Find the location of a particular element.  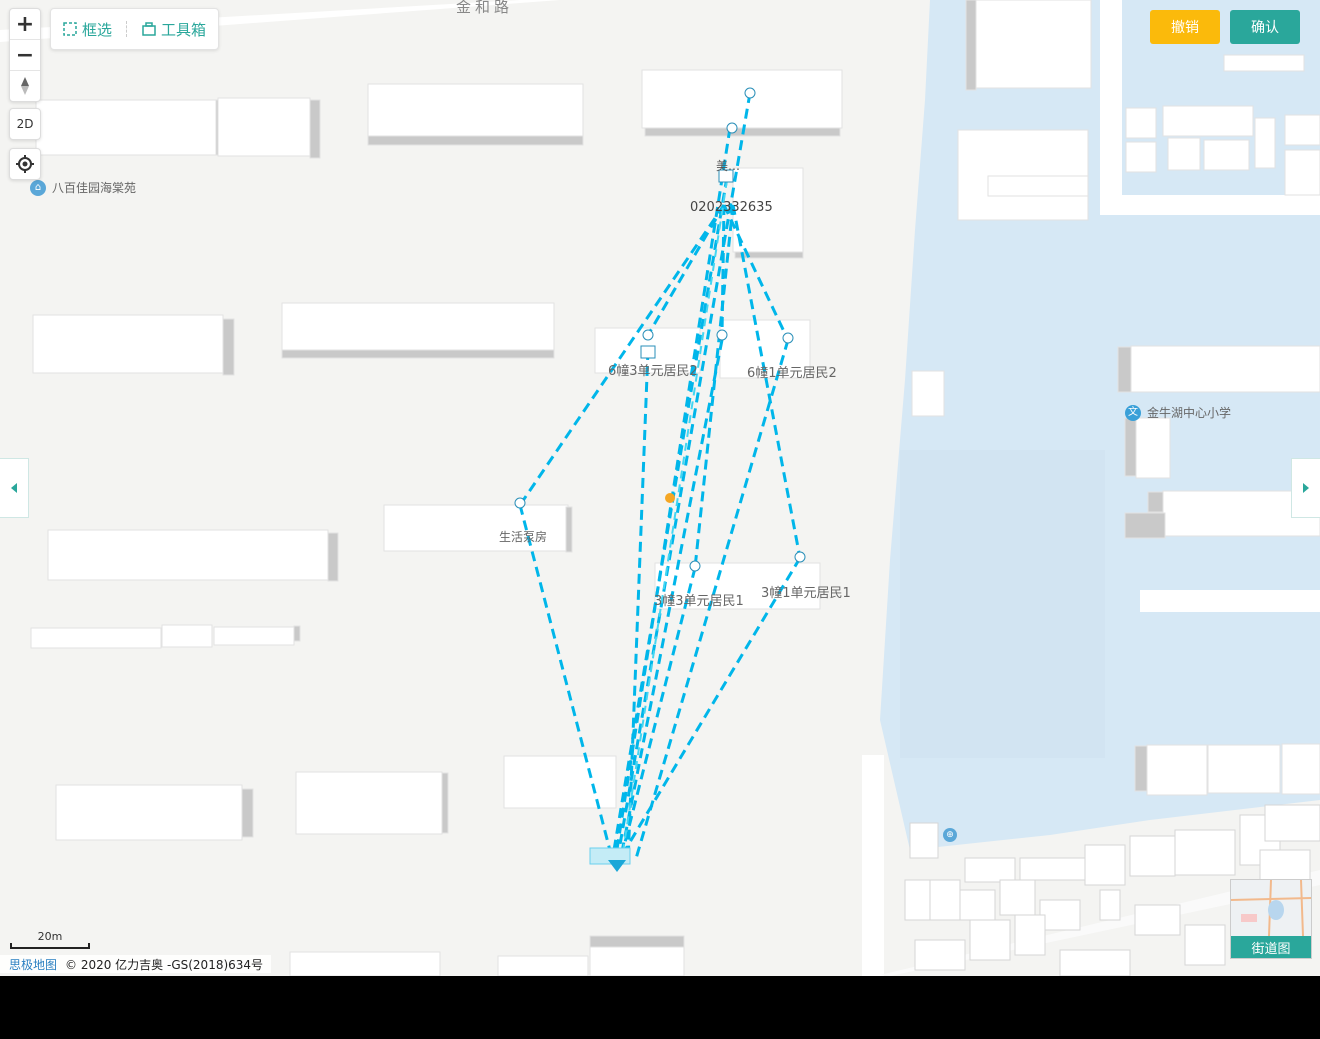

node-label-6-1-2: 6幢1单元居民2 is located at coordinates (792, 373).